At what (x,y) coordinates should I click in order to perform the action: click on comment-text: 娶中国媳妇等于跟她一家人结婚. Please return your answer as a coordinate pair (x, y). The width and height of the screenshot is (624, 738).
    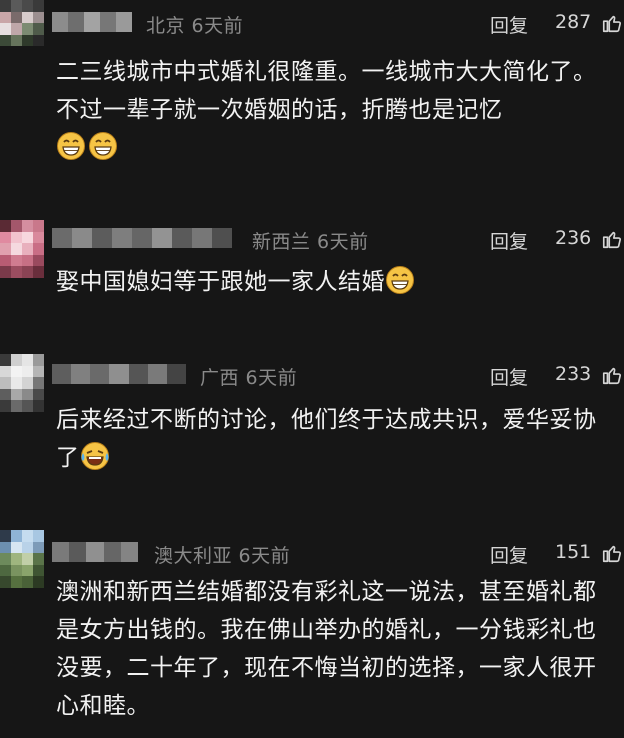
    Looking at the image, I should click on (336, 282).